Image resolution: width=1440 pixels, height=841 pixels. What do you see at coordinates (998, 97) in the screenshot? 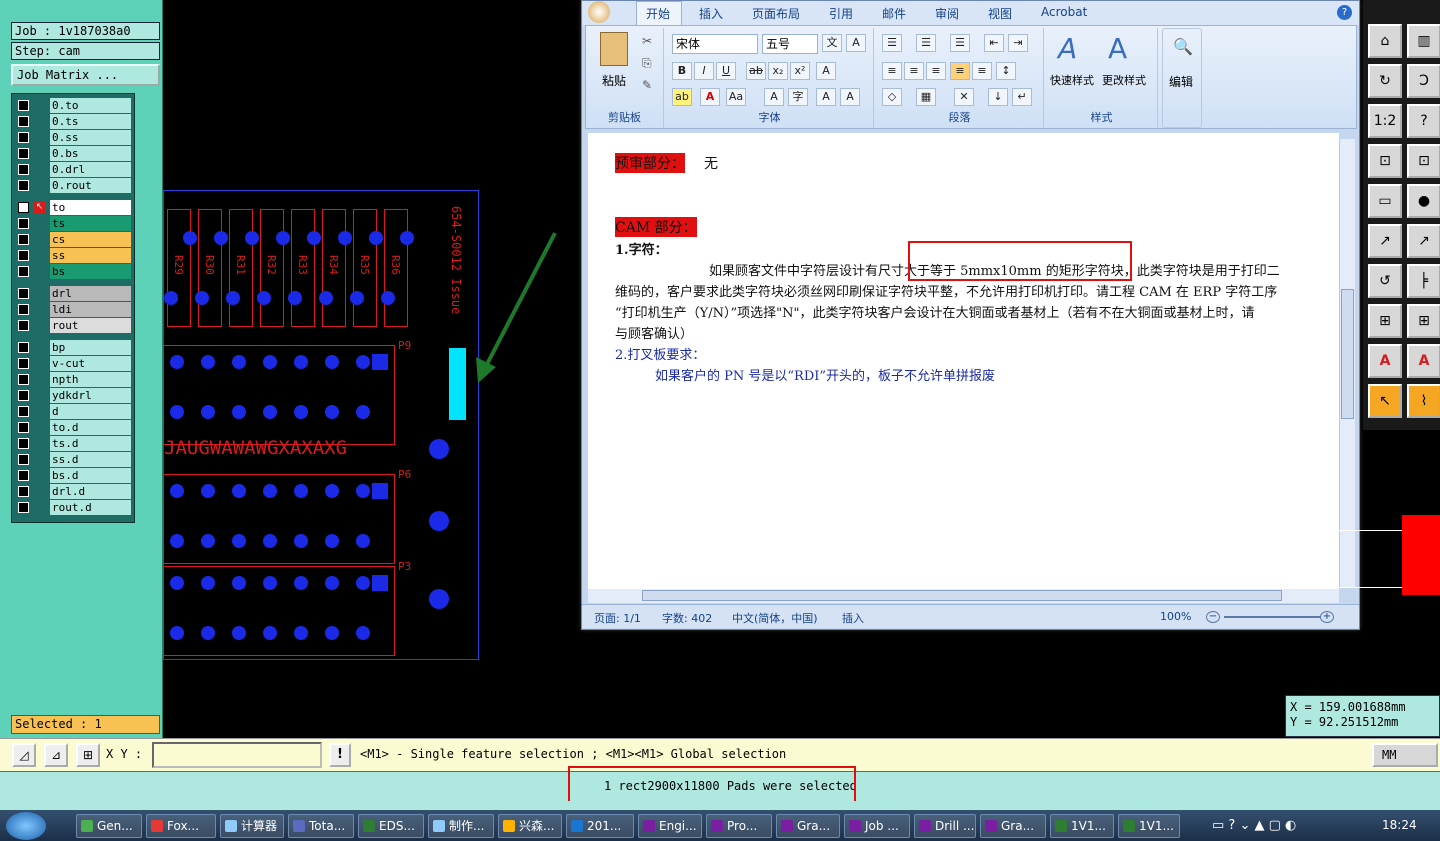
I see `sort-icon: ↓` at bounding box center [998, 97].